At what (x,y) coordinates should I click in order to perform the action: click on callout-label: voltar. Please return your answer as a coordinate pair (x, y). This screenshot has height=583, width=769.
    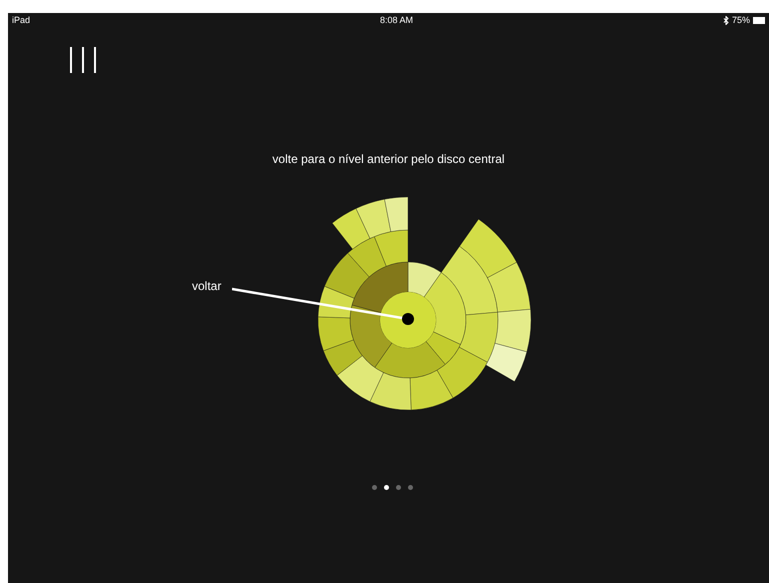
    Looking at the image, I should click on (207, 286).